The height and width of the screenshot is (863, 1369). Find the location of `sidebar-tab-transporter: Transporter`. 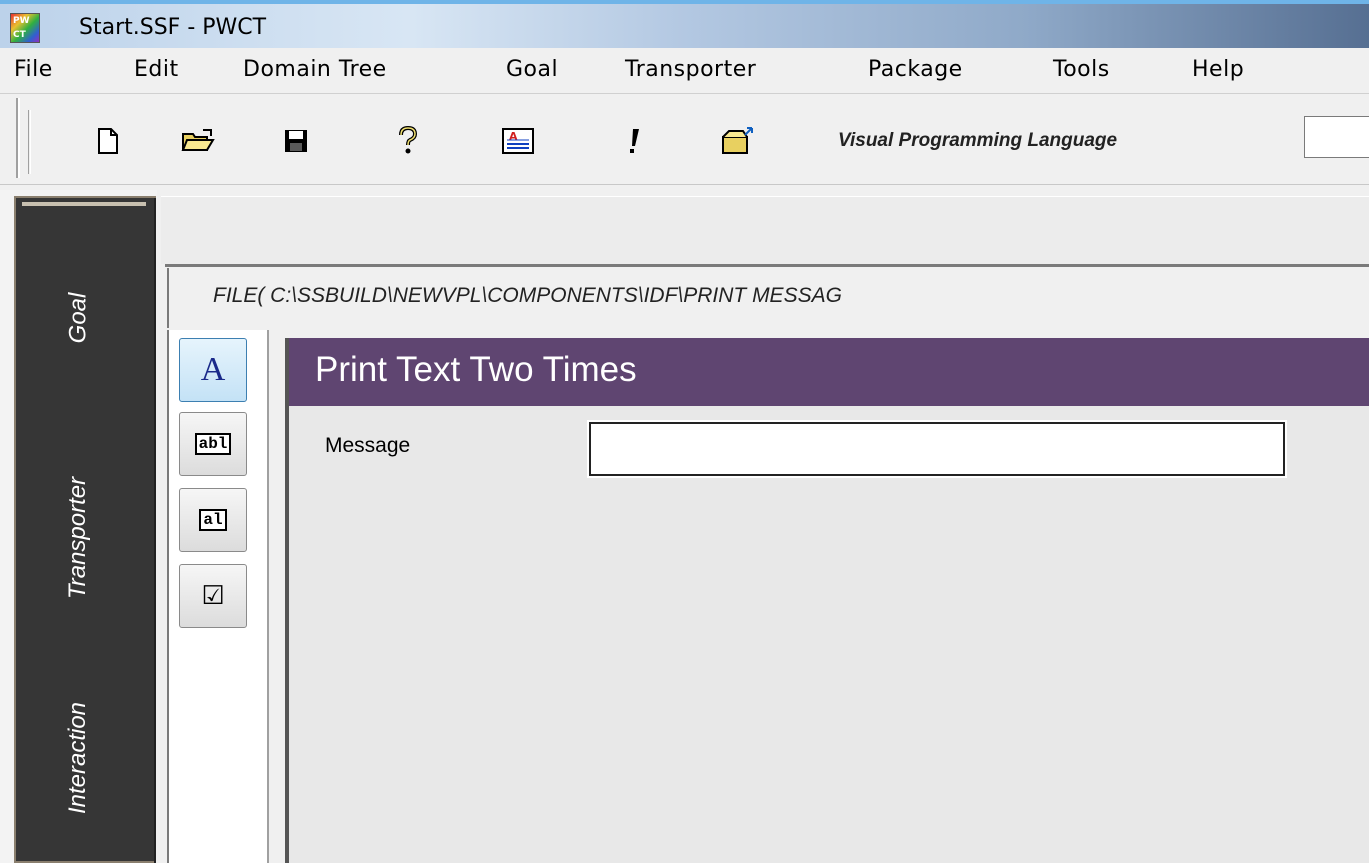

sidebar-tab-transporter: Transporter is located at coordinates (78, 538).